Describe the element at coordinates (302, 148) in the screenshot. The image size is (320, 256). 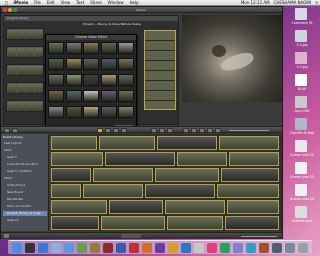
I see `desktop-icon: Screen shot 2011-10 Old` at that location.